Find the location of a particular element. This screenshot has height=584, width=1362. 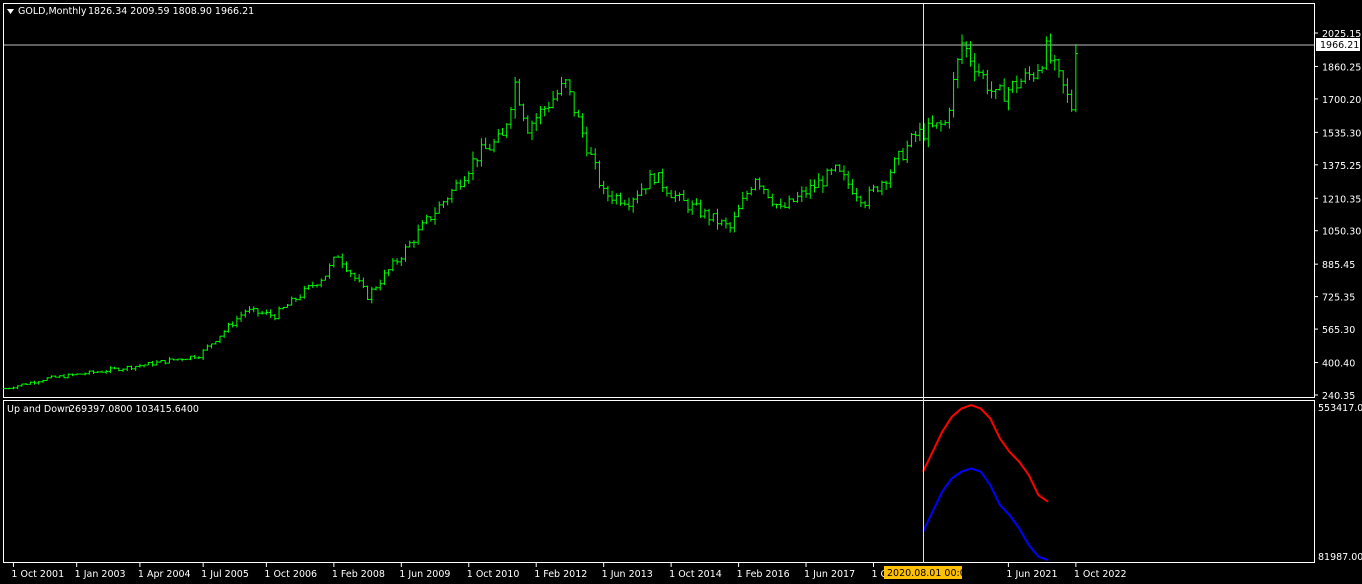

ohlc-readout: 1826.34 2009.59 1808.90 1966.21 is located at coordinates (171, 11).